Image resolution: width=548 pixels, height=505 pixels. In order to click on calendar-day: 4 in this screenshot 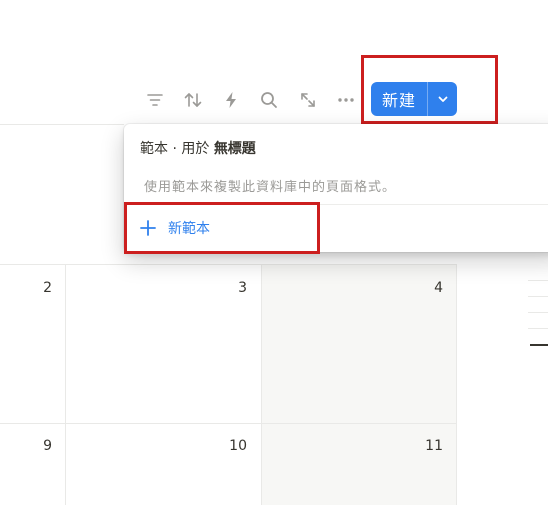, I will do `click(428, 288)`.